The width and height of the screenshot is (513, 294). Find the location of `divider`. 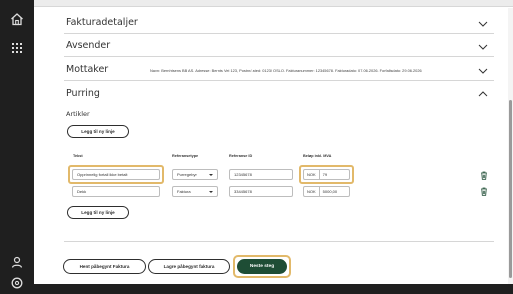

divider is located at coordinates (279, 241).